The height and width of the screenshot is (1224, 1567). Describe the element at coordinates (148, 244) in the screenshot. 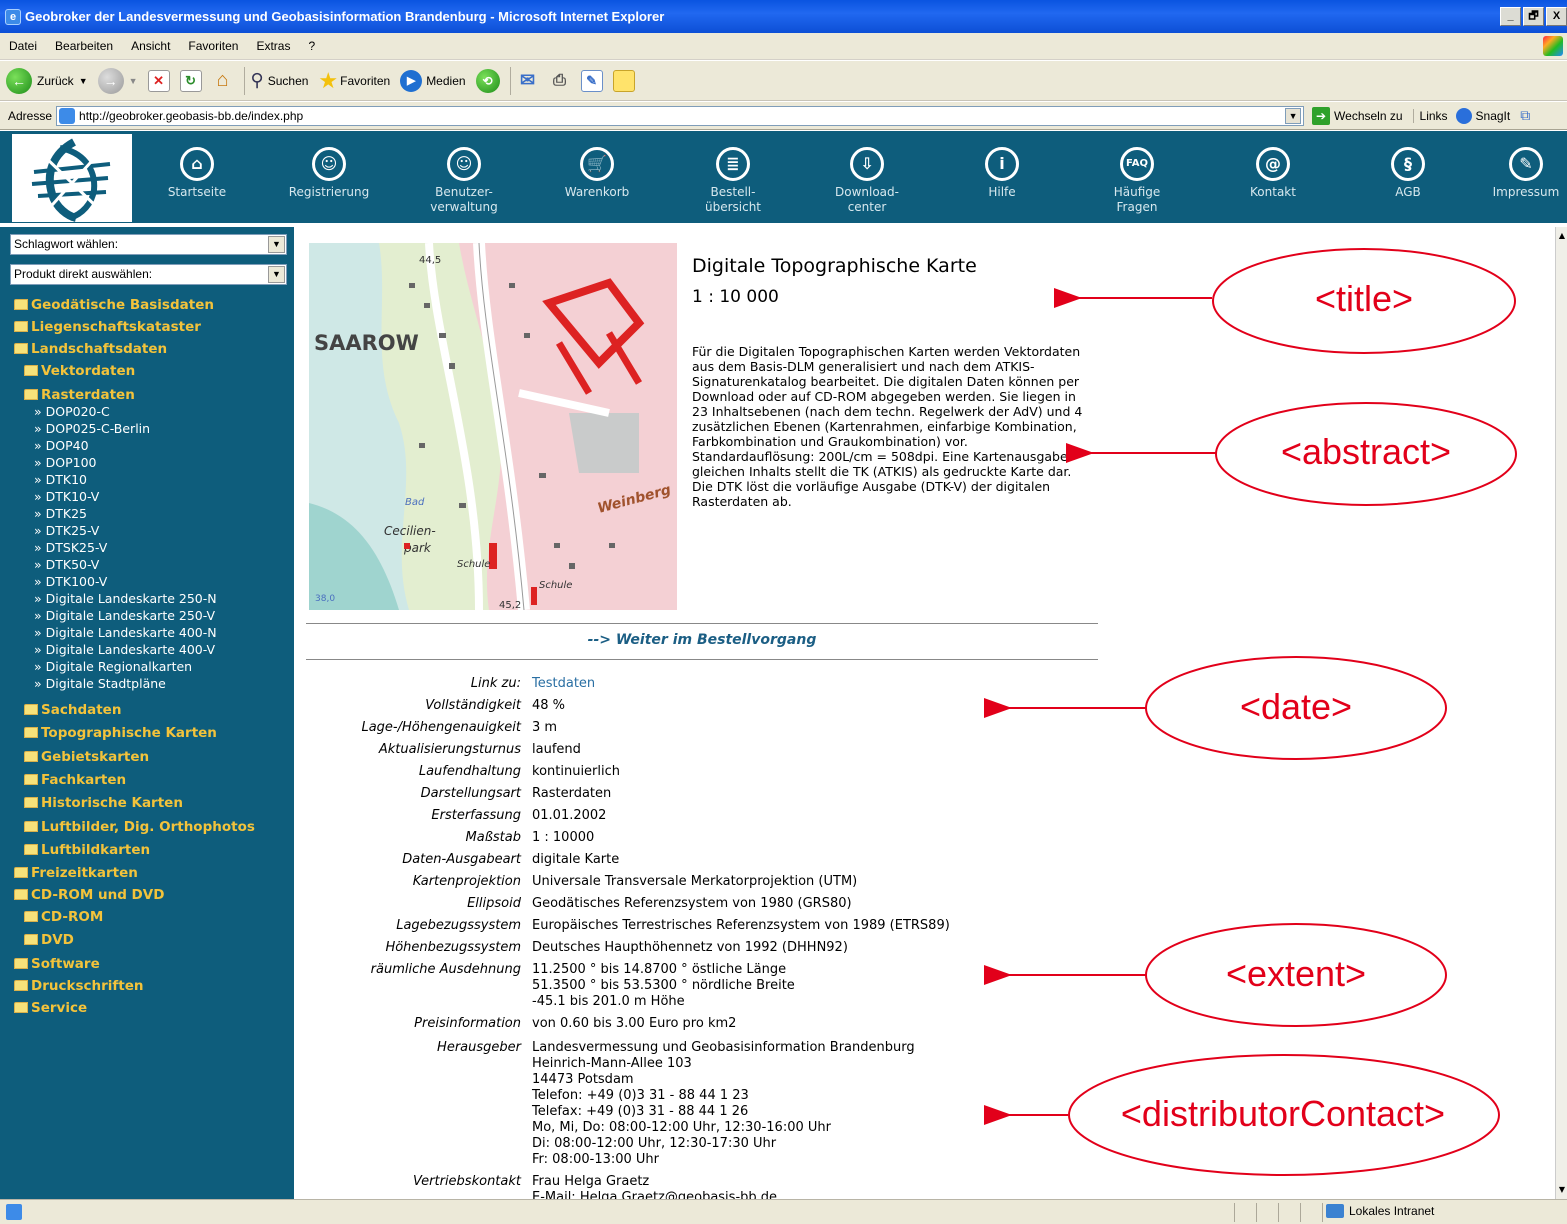

I see `keyword-select: Schlagwort wählen: ▼` at that location.